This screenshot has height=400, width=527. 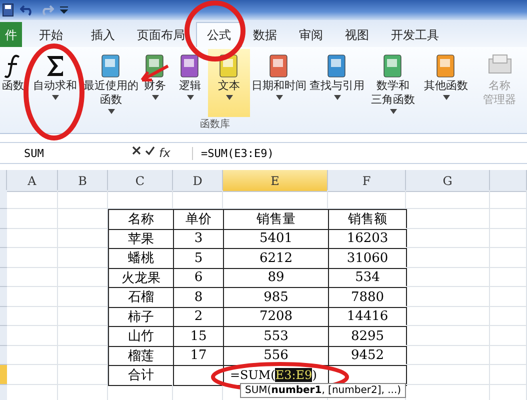 What do you see at coordinates (140, 181) in the screenshot?
I see `column-header: C` at bounding box center [140, 181].